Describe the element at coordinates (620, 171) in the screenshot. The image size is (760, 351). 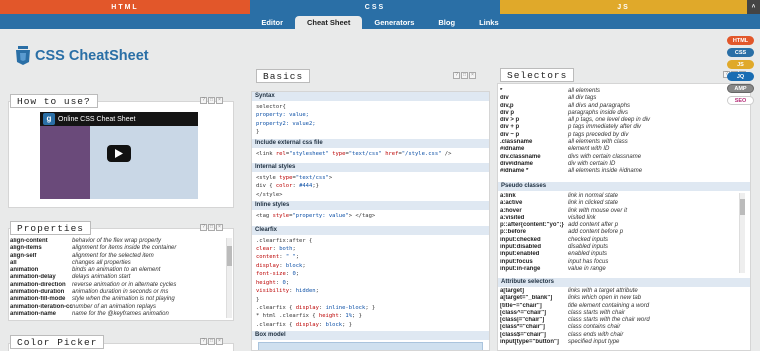
I see `list-item: #idname * all elements inside #idname` at that location.